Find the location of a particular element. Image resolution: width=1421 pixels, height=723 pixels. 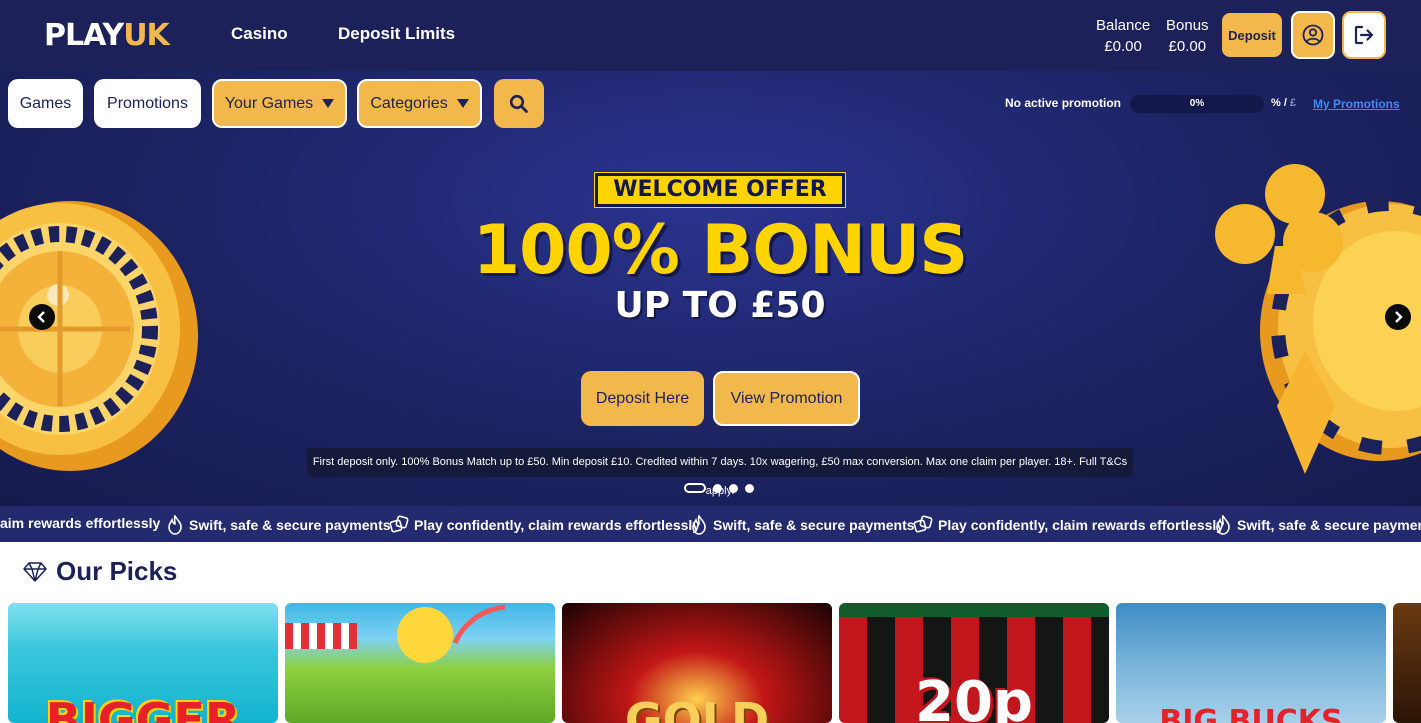

sun-image is located at coordinates (451, 633).